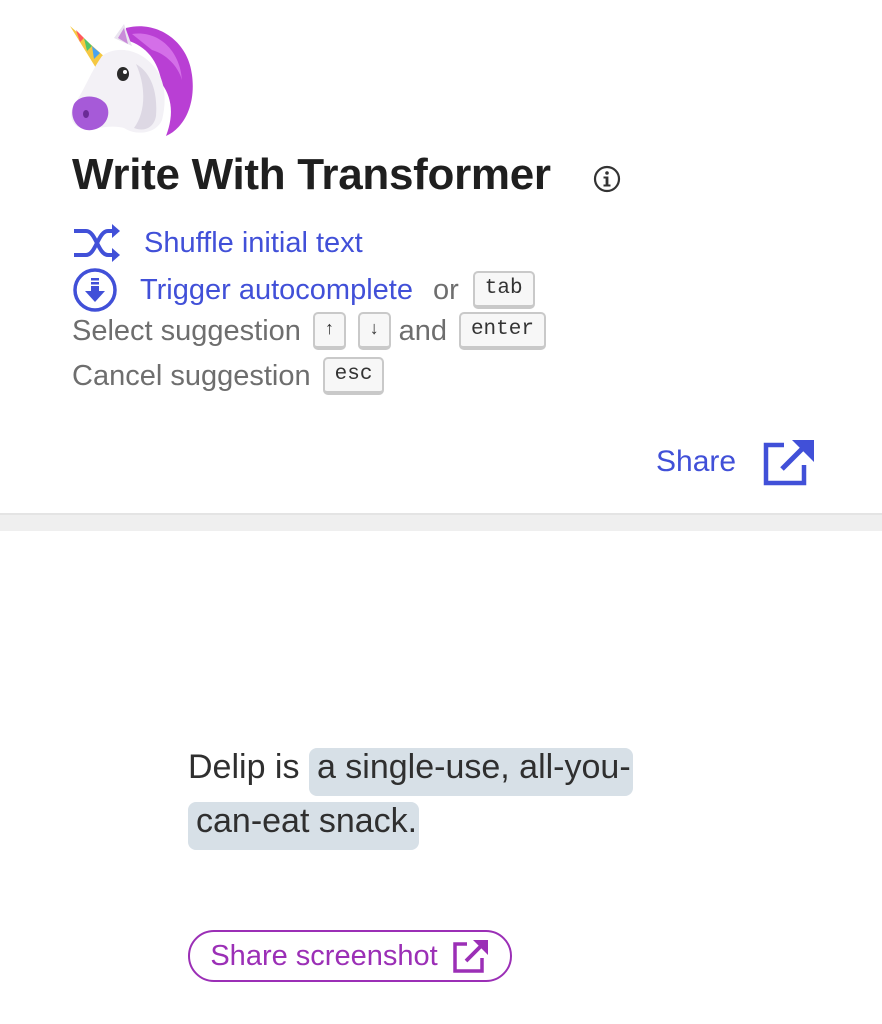 The image size is (882, 1024). Describe the element at coordinates (696, 461) in the screenshot. I see `share-label: Share` at that location.